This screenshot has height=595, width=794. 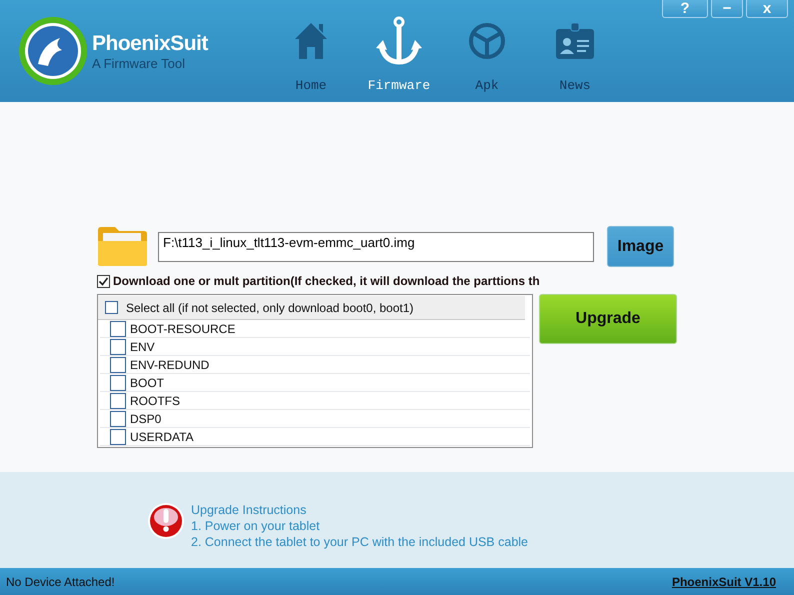 What do you see at coordinates (326, 281) in the screenshot?
I see `checkbox-label: Download one or mult partition(If checked, it will download the parttions th` at bounding box center [326, 281].